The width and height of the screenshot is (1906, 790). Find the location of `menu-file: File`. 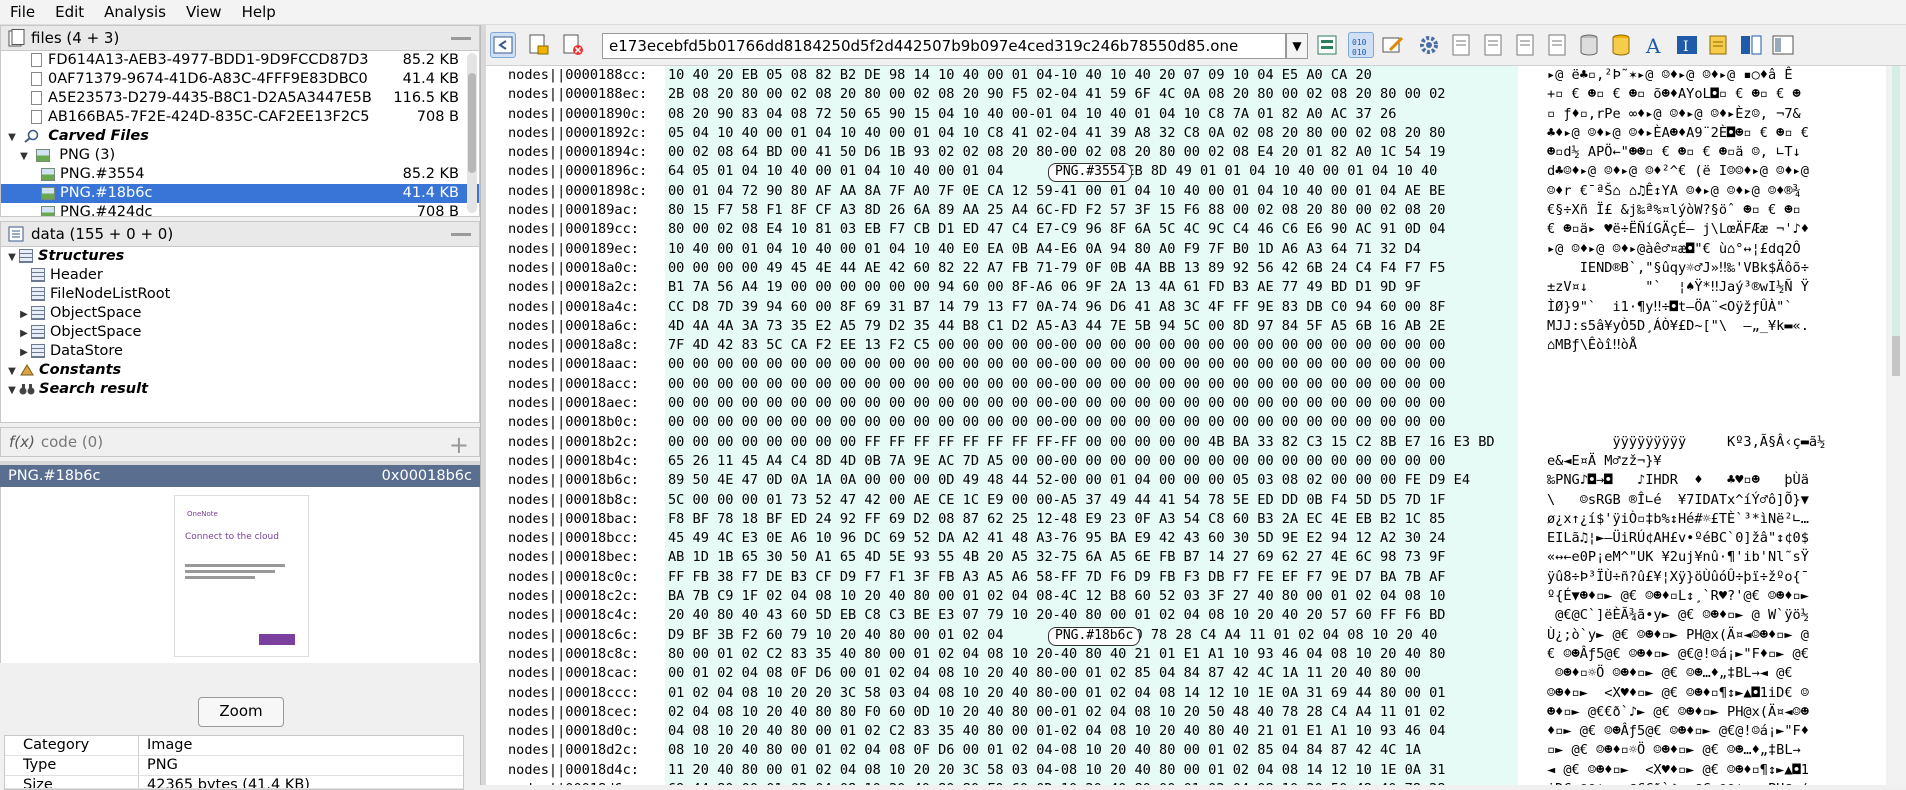

menu-file: File is located at coordinates (22, 12).